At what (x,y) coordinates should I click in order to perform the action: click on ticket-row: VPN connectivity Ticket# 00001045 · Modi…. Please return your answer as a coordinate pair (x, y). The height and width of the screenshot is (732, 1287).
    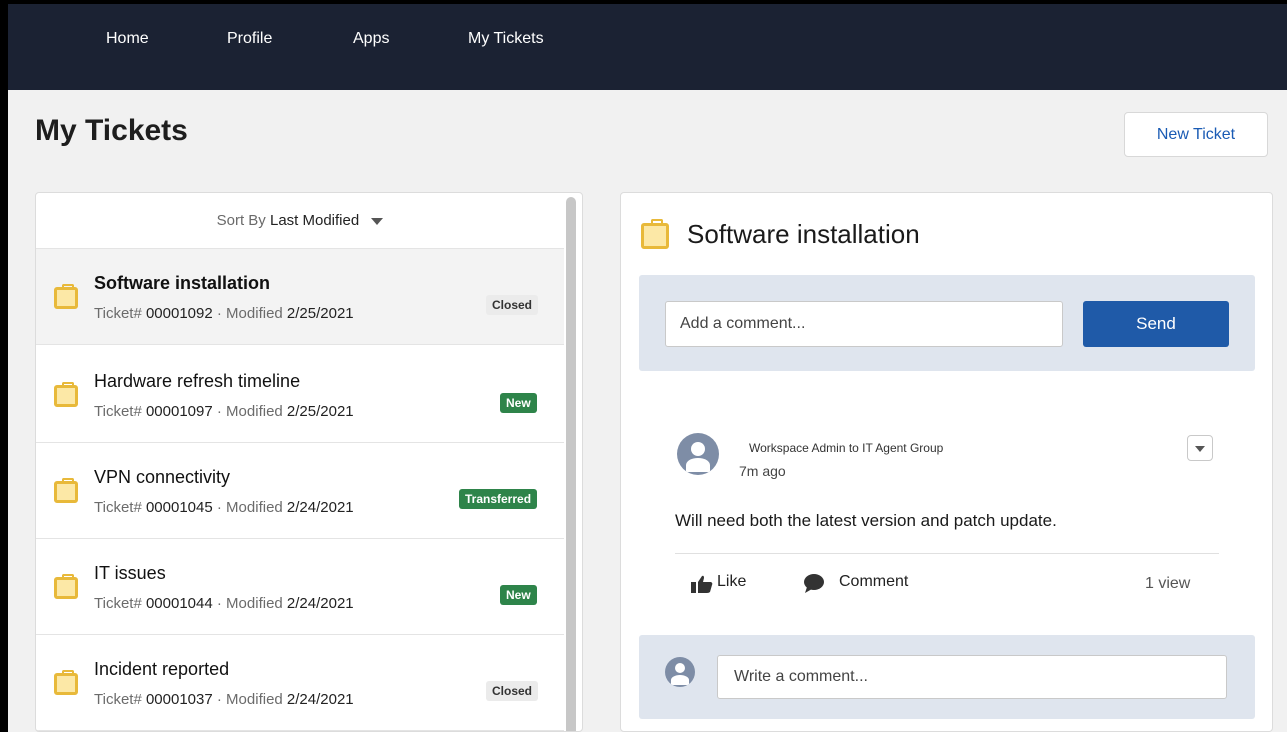
    Looking at the image, I should click on (300, 491).